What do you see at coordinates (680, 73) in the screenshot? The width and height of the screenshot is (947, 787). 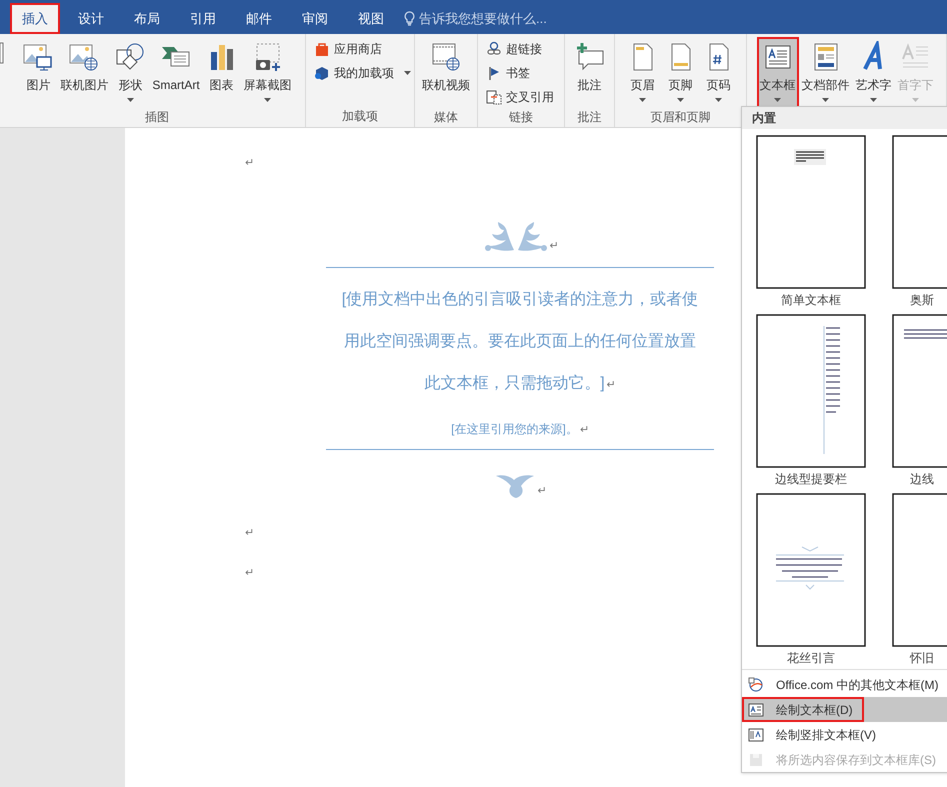 I see `ribbon-button: 页脚` at bounding box center [680, 73].